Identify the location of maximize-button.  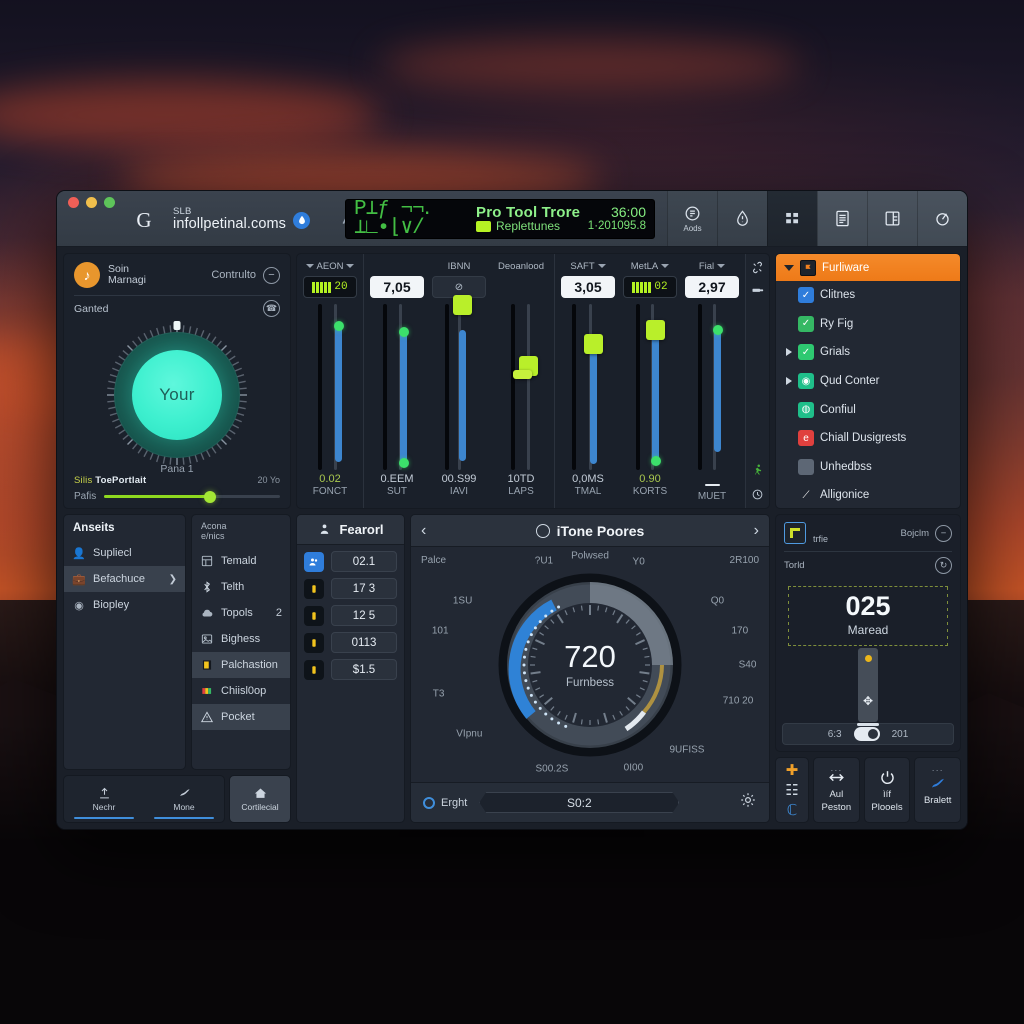
(109, 202).